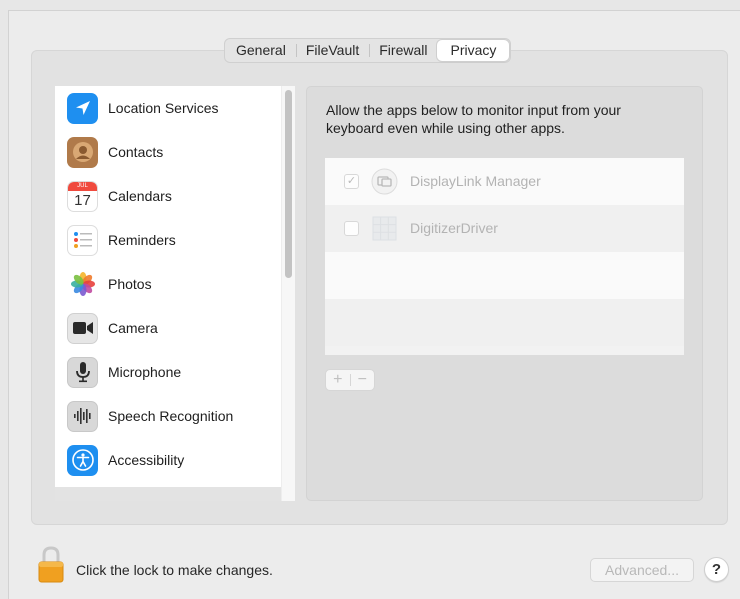 This screenshot has height=599, width=740. I want to click on calendar-day: 17, so click(82, 200).